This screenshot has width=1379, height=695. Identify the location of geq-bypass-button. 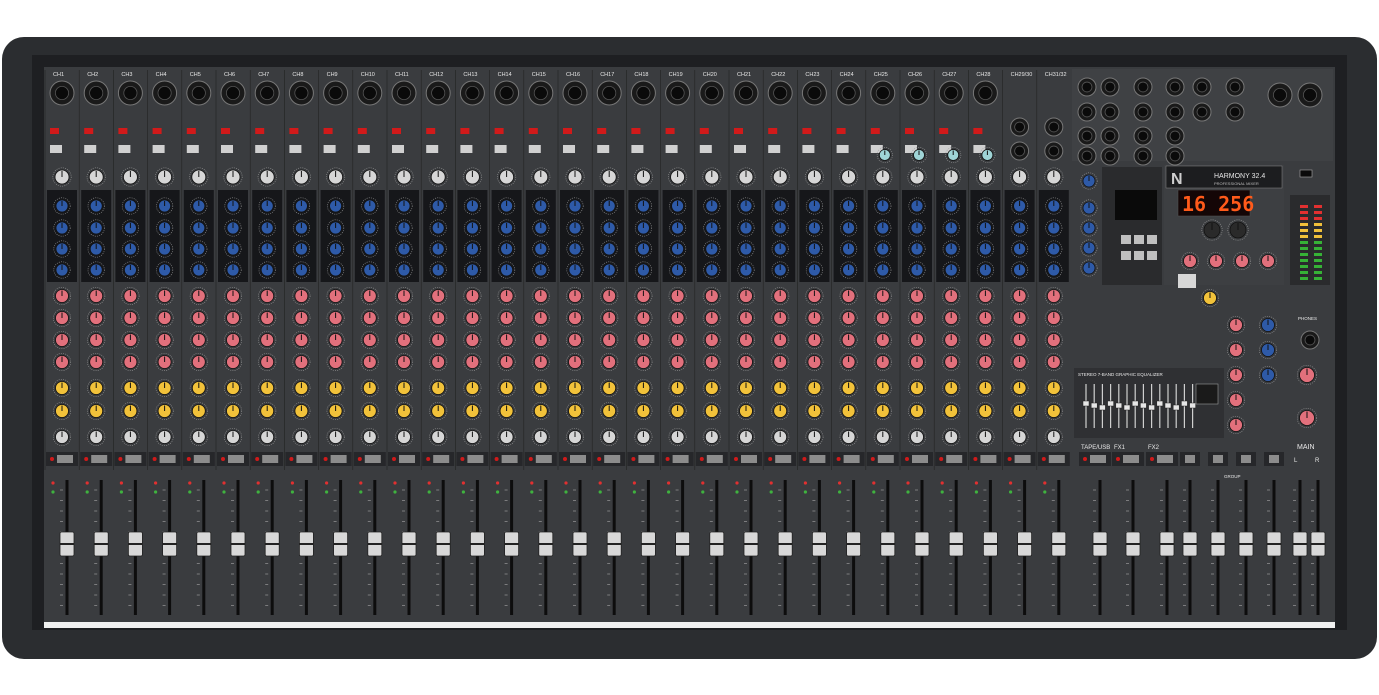
(1207, 394).